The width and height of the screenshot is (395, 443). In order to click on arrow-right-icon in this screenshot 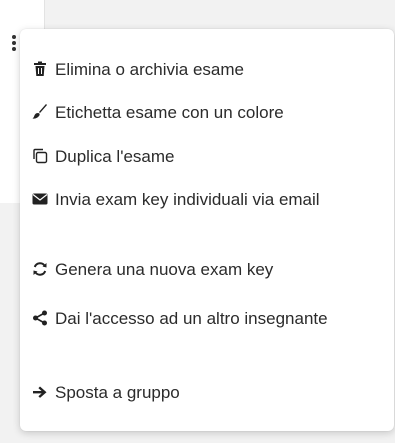, I will do `click(40, 392)`.